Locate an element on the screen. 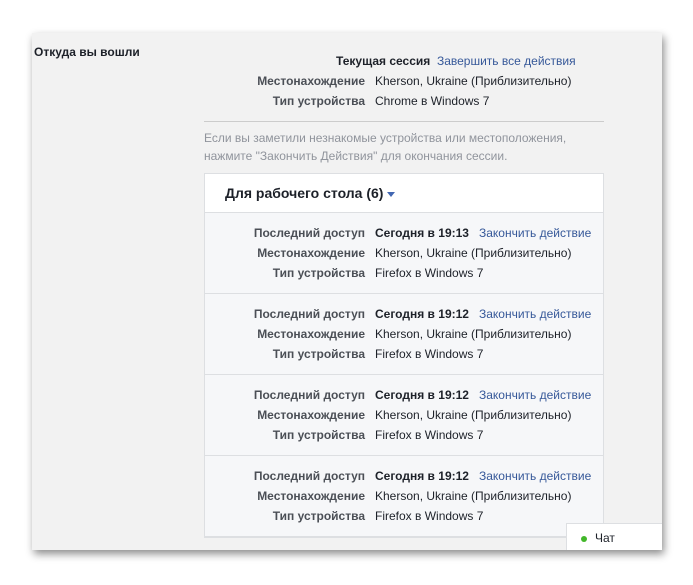 The height and width of the screenshot is (585, 693). last-access-time: Сегодня в 19:13 is located at coordinates (422, 233).